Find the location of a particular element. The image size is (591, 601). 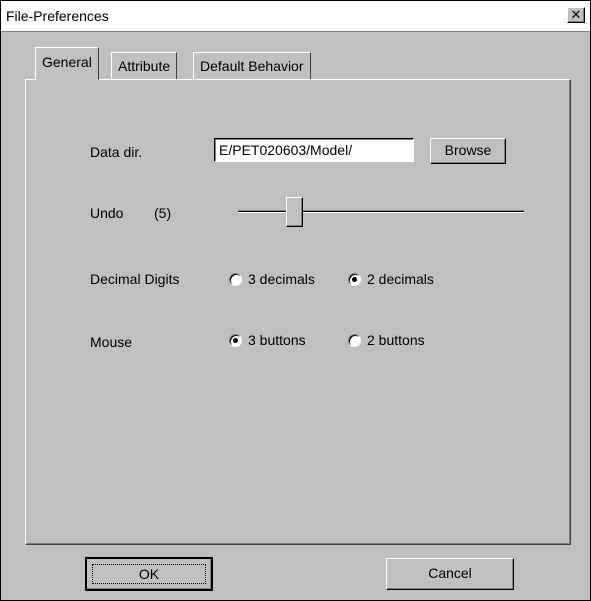

tab-default-behavior: Default Behavior is located at coordinates (252, 65).